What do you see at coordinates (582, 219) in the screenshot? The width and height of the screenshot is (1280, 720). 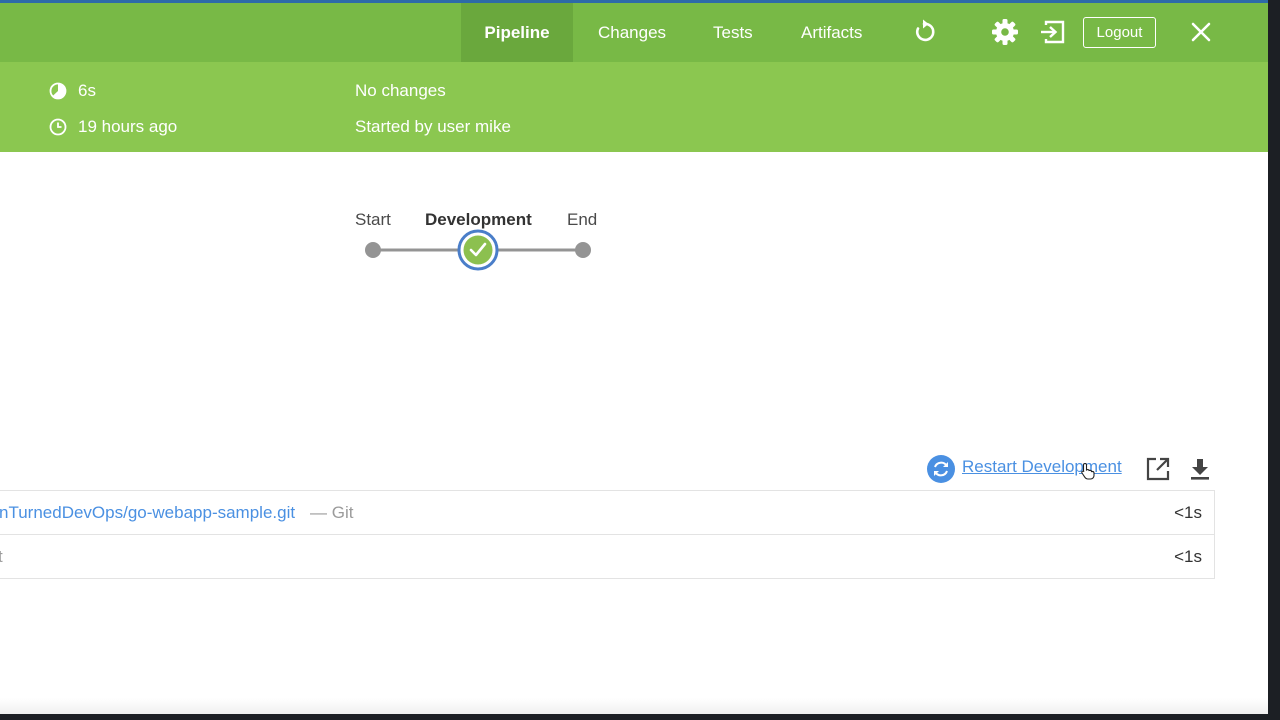 I see `stage-label-end: End` at bounding box center [582, 219].